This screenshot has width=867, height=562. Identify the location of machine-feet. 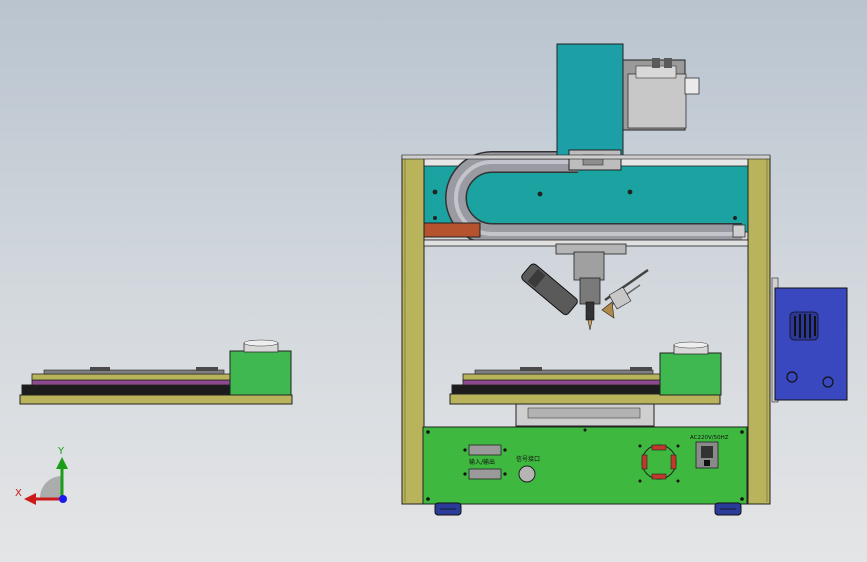
(588, 509).